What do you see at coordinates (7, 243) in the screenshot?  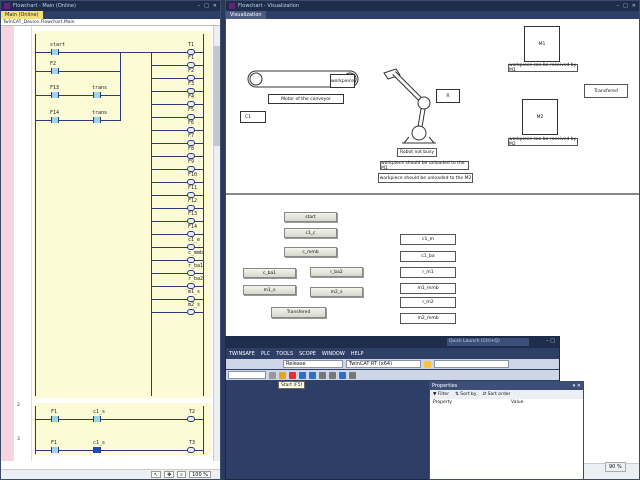 I see `breakpoint-margin` at bounding box center [7, 243].